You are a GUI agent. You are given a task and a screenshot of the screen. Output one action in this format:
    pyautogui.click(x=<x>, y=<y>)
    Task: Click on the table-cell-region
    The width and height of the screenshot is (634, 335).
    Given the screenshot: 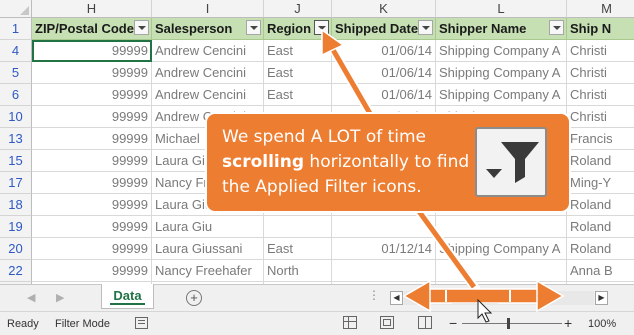 What is the action you would take?
    pyautogui.click(x=298, y=227)
    